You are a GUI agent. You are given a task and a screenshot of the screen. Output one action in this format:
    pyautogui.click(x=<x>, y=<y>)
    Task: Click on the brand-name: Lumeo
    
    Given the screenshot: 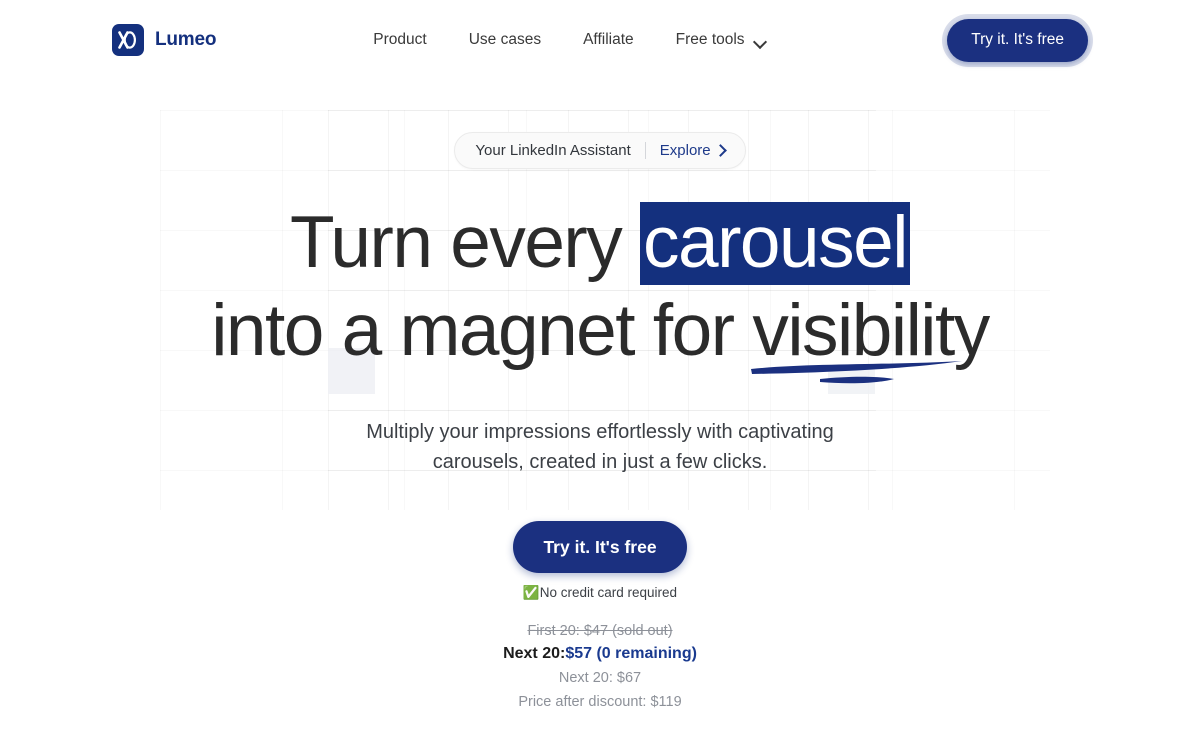 What is the action you would take?
    pyautogui.click(x=186, y=39)
    